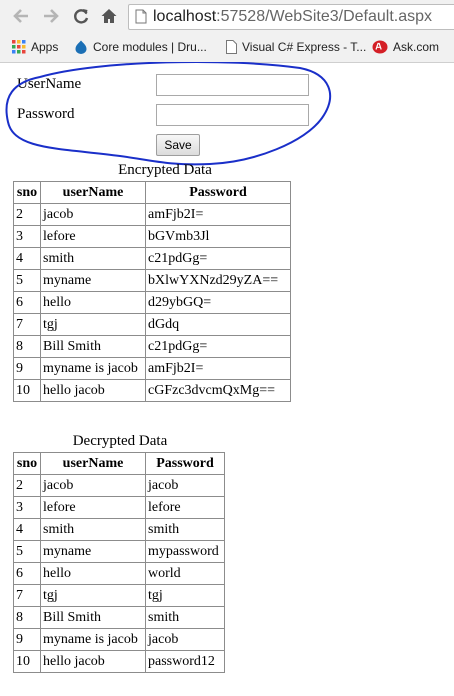 The width and height of the screenshot is (454, 696). Describe the element at coordinates (218, 390) in the screenshot. I see `cell-password: cGFzc3dvcmQxMg==` at that location.